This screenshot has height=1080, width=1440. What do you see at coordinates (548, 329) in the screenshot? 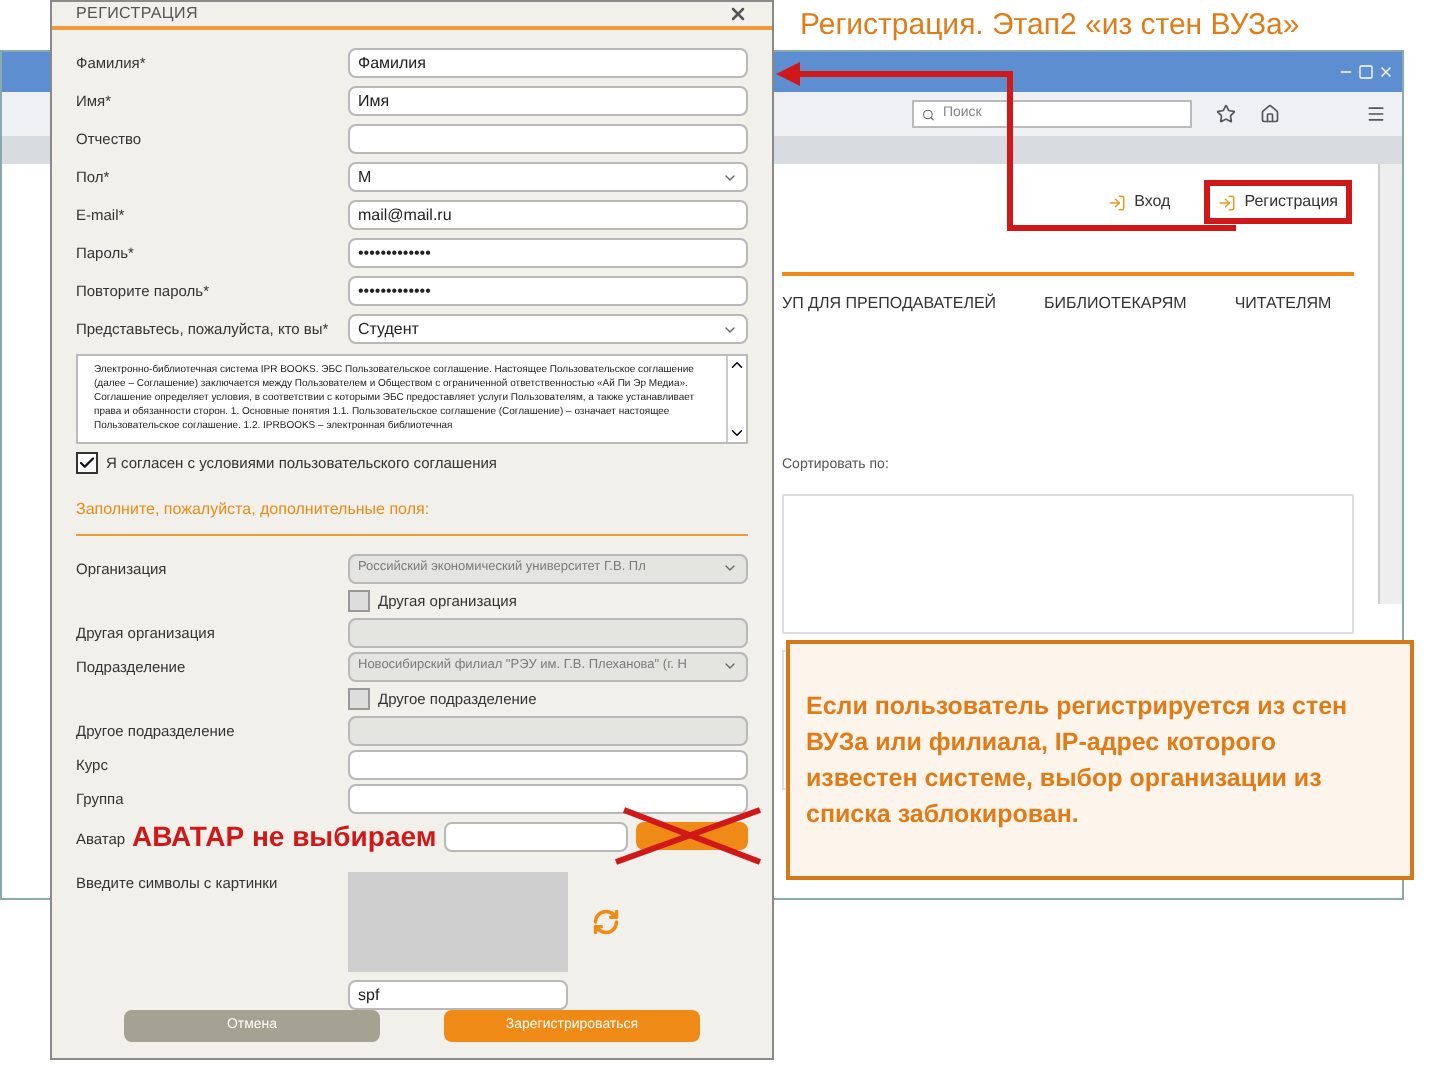
I see `select-field: Студент` at bounding box center [548, 329].